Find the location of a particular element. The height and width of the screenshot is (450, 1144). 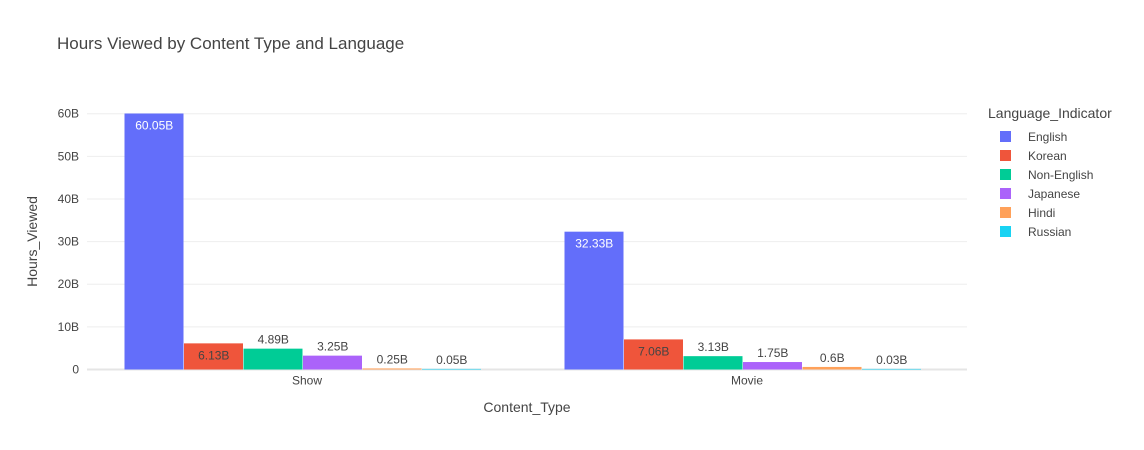

data-label: 3.13B is located at coordinates (713, 347).